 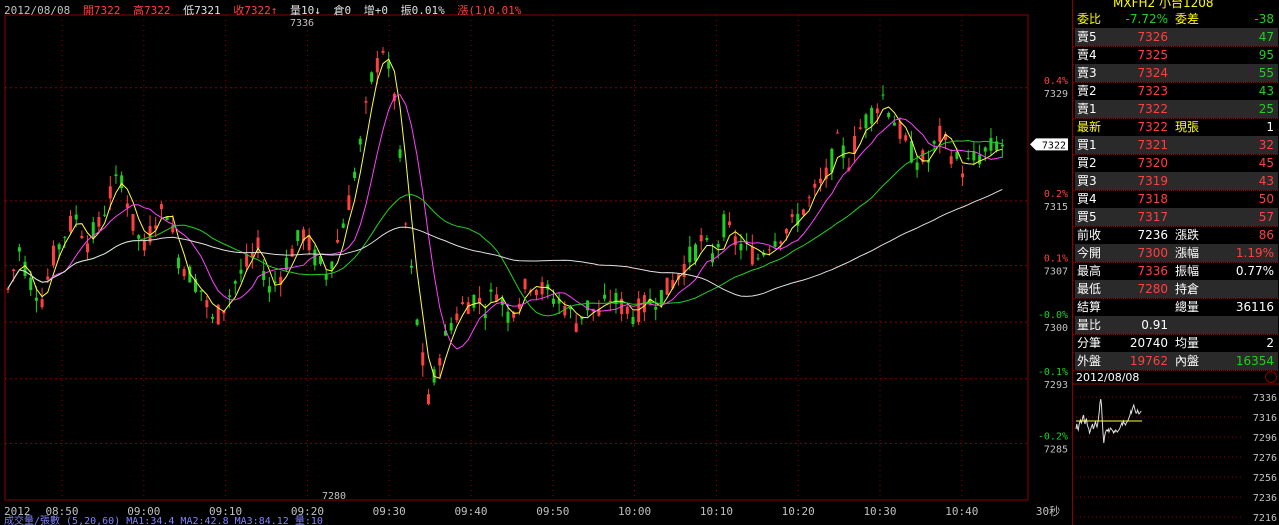 I want to click on quote-value: 7236, so click(x=1152, y=235).